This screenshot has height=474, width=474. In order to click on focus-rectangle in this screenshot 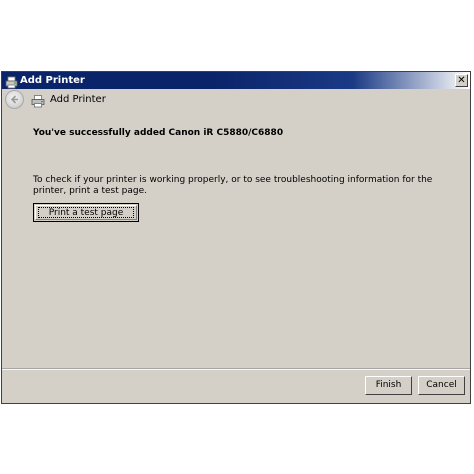, I will do `click(86, 212)`.